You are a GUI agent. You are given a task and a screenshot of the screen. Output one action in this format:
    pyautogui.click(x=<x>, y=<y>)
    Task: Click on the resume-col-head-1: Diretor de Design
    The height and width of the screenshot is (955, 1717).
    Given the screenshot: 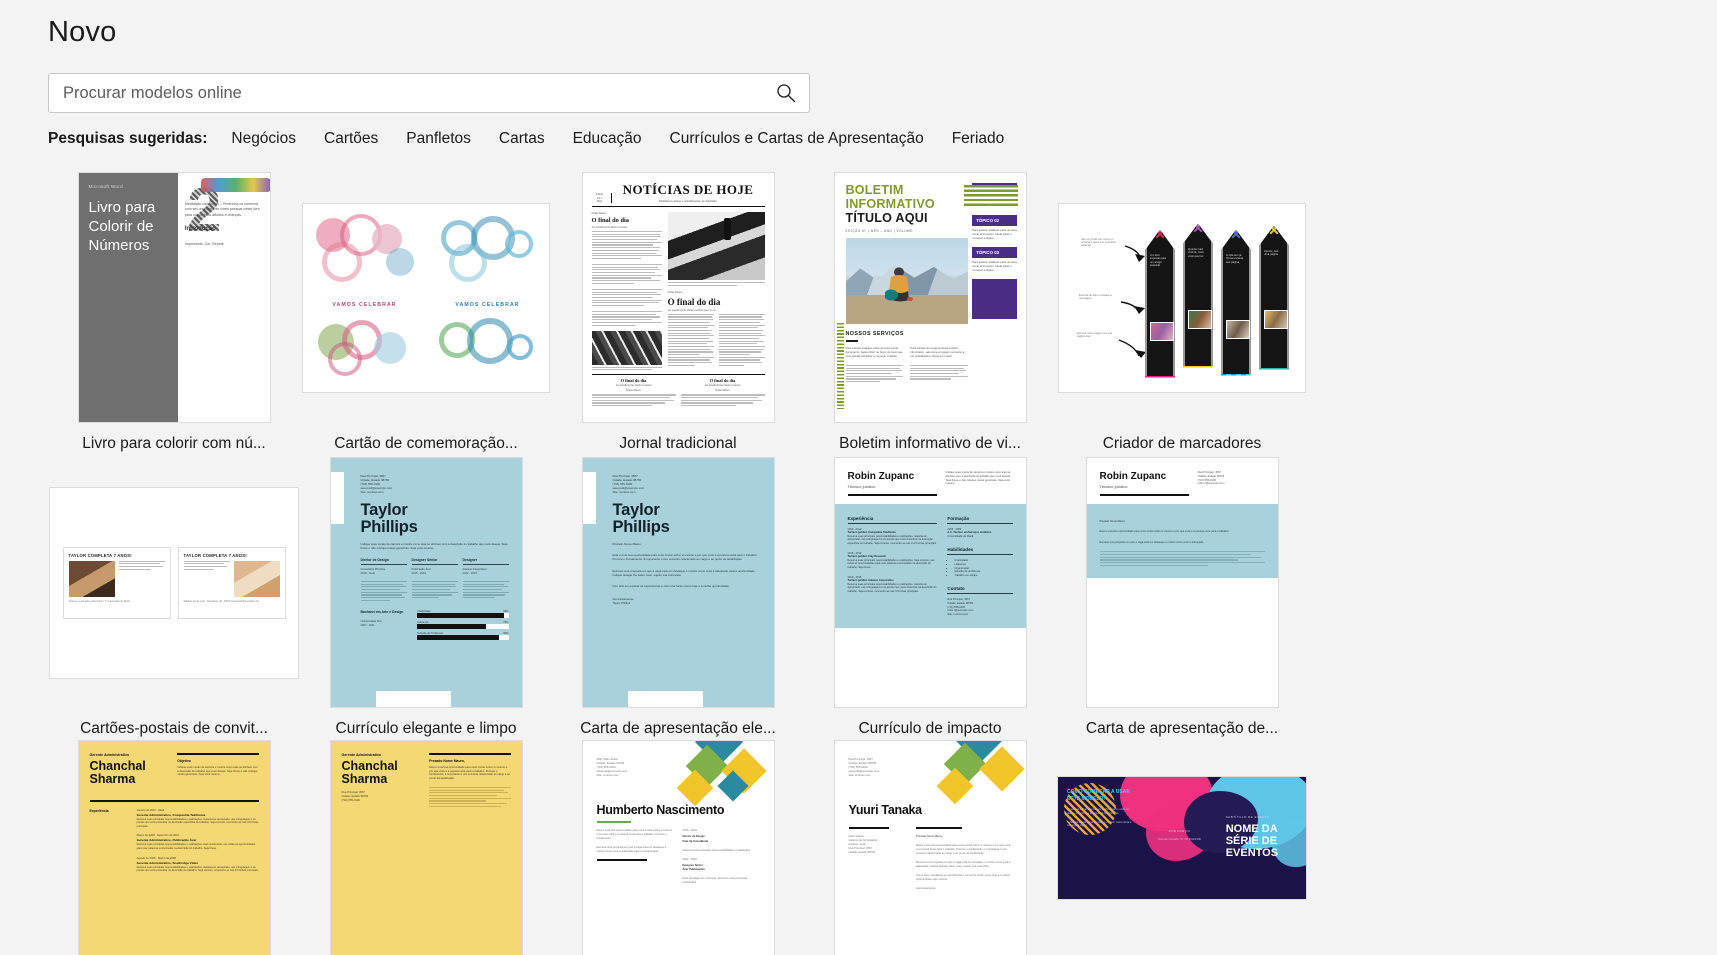 What is the action you would take?
    pyautogui.click(x=383, y=562)
    